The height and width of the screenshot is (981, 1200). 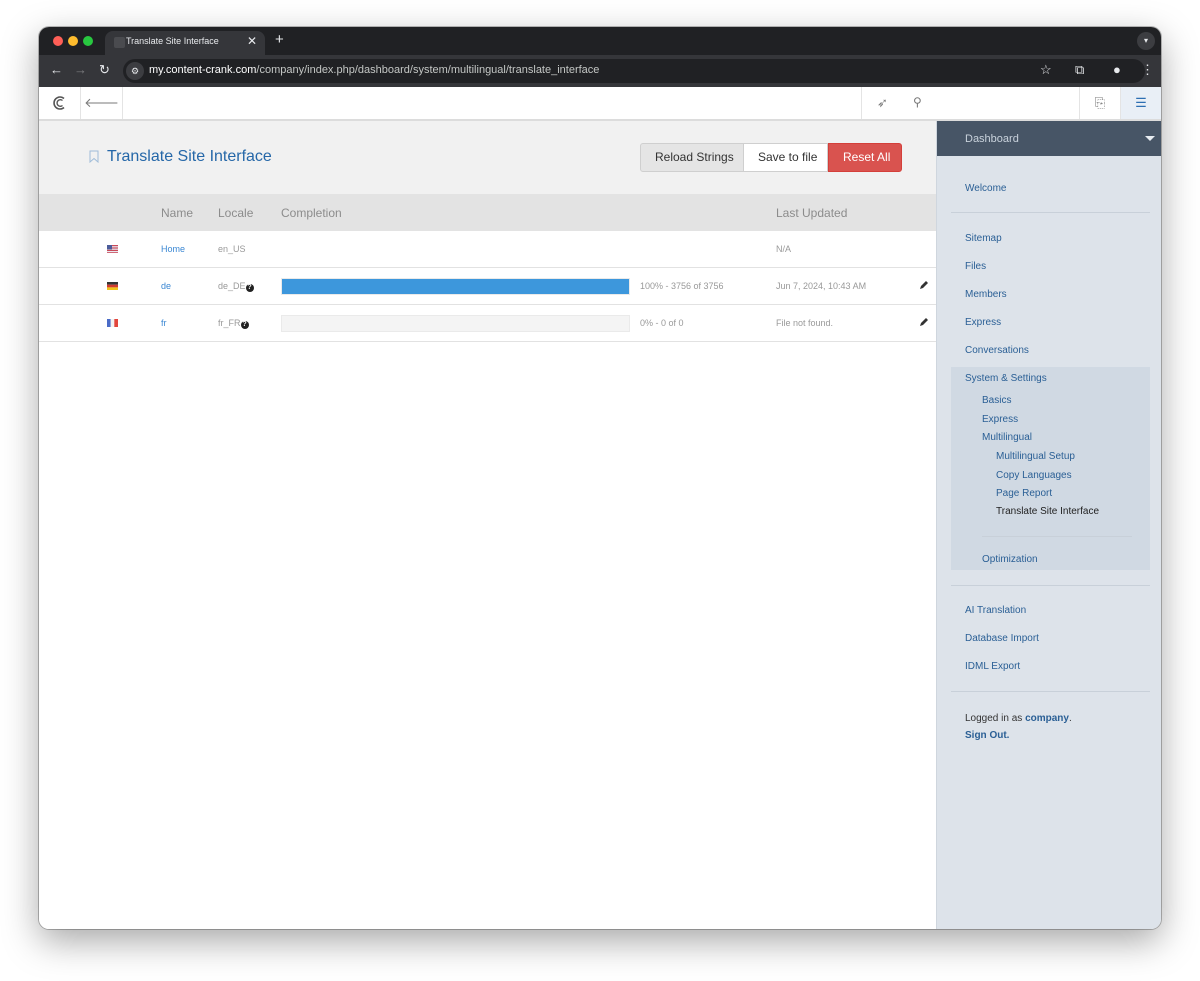 What do you see at coordinates (992, 139) in the screenshot?
I see `sidebar-header-label: Dashboard` at bounding box center [992, 139].